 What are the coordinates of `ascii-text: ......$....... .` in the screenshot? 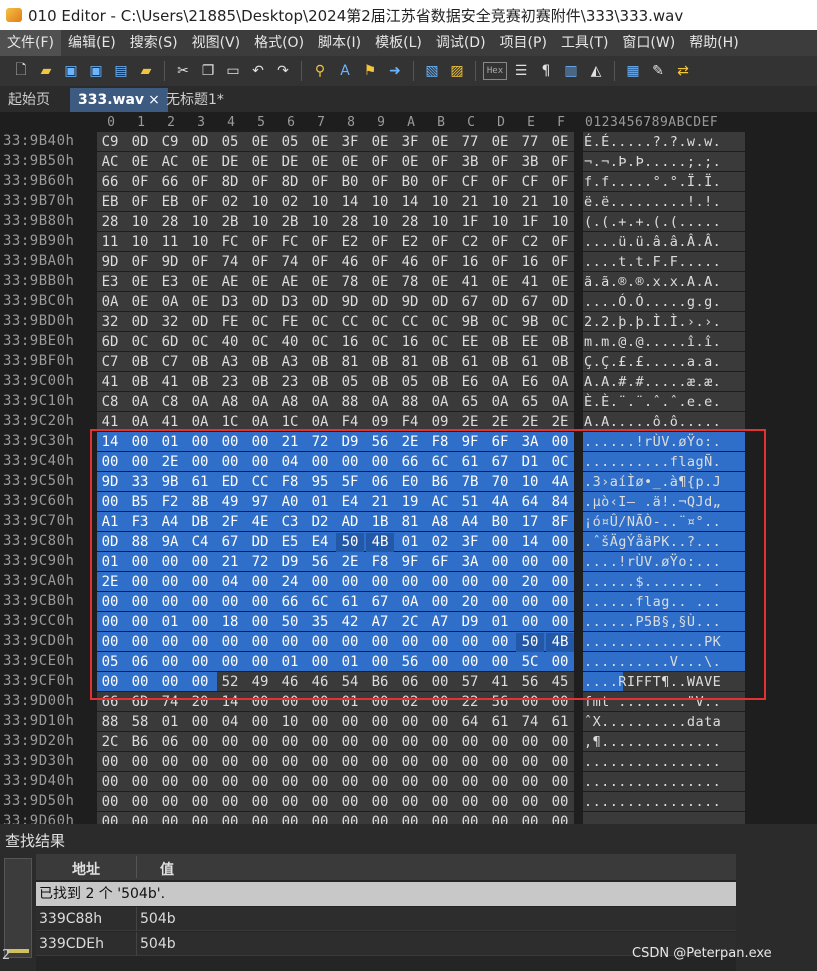 It's located at (664, 582).